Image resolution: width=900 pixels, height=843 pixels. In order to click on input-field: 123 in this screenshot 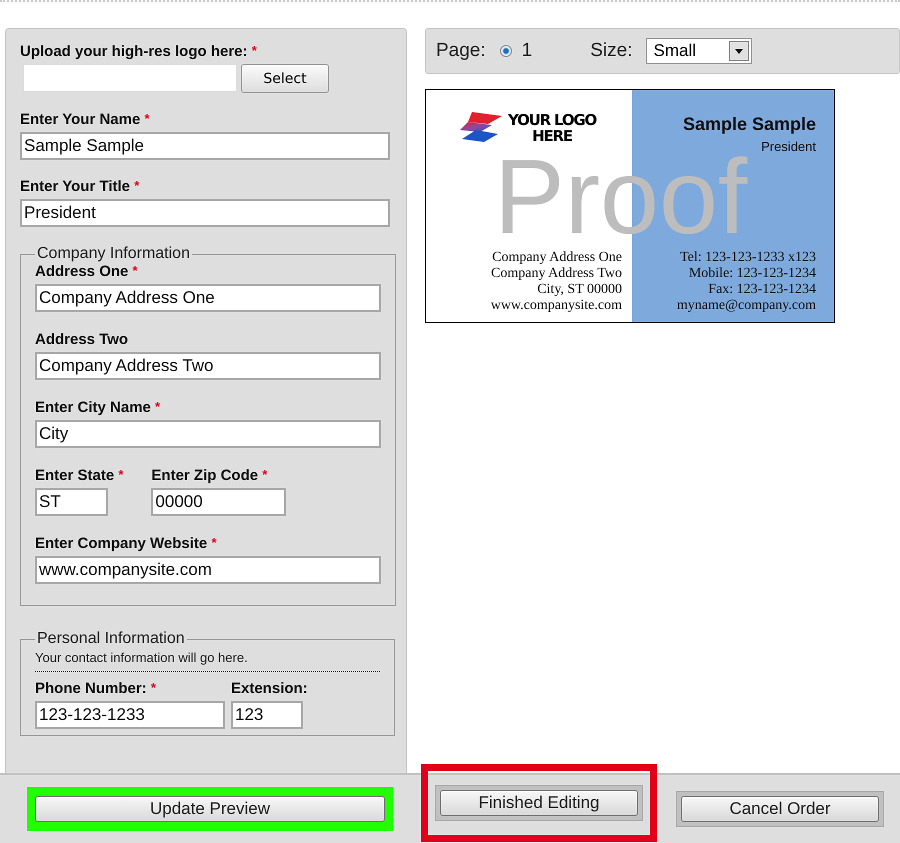, I will do `click(267, 715)`.